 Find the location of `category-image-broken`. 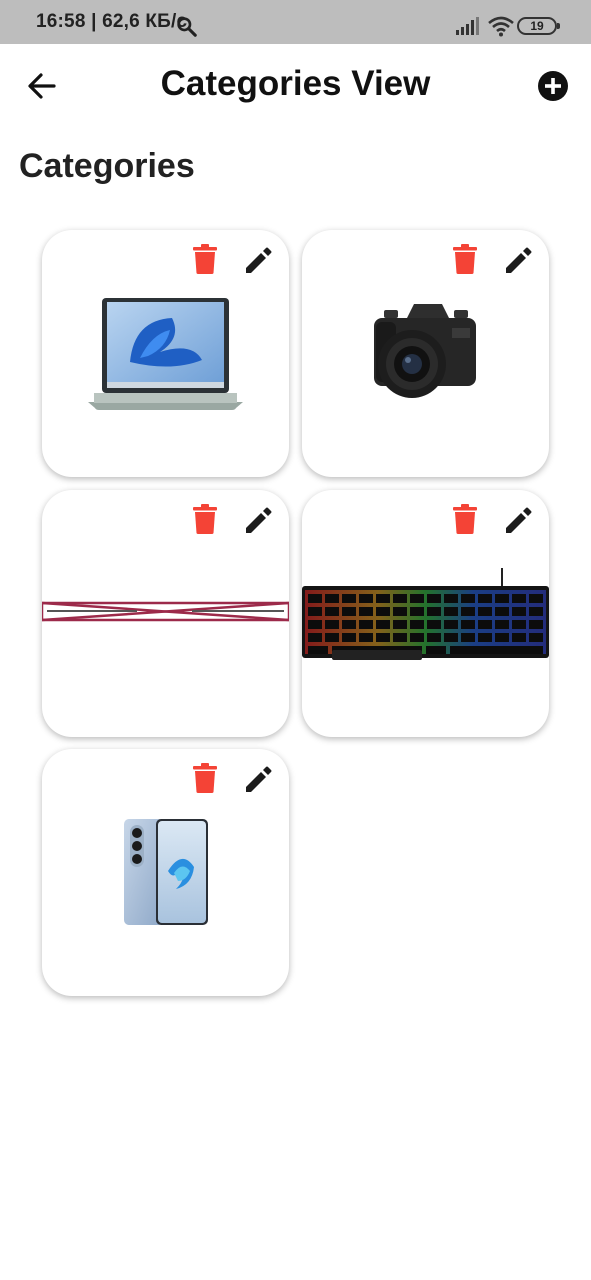

category-image-broken is located at coordinates (165, 625).